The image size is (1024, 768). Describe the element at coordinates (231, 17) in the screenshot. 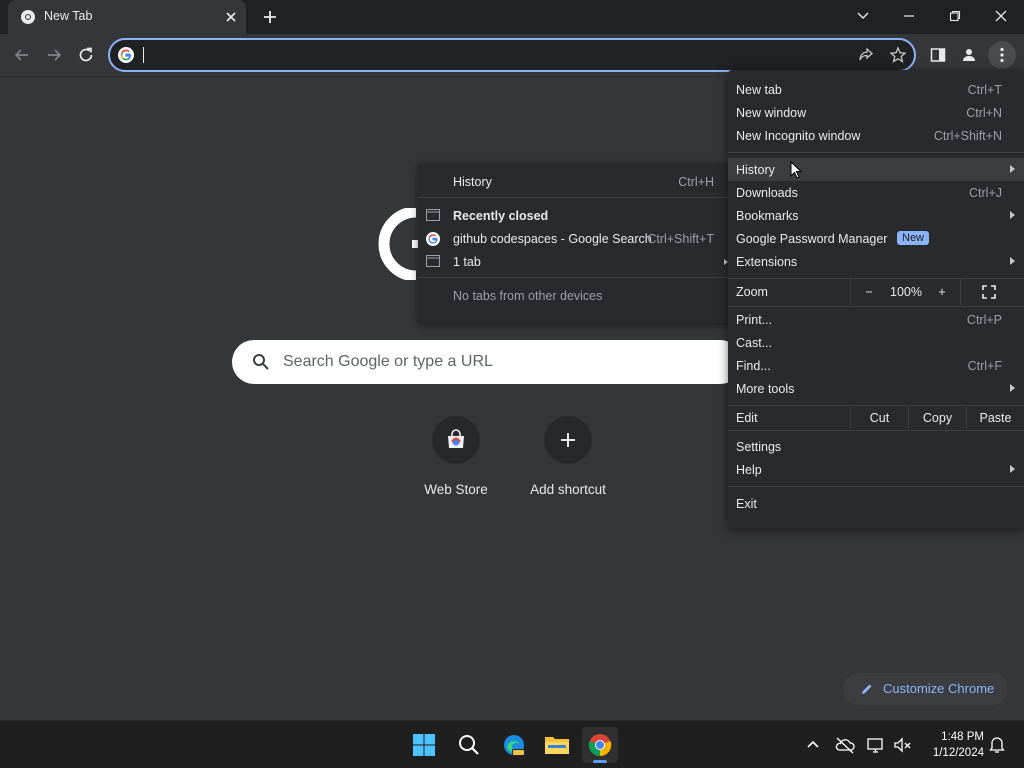

I see `close-tab-icon` at that location.